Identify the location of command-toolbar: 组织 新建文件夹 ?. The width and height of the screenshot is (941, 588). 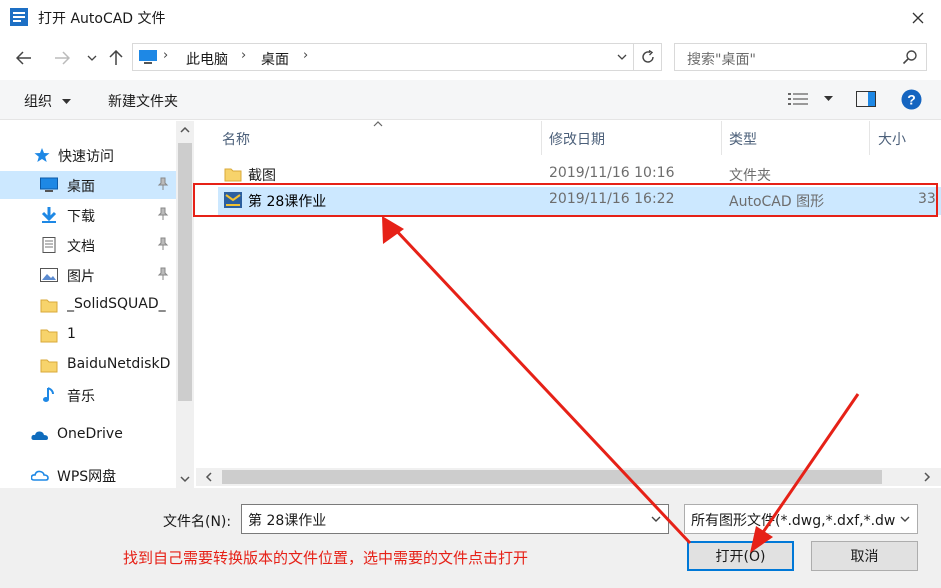
(470, 100).